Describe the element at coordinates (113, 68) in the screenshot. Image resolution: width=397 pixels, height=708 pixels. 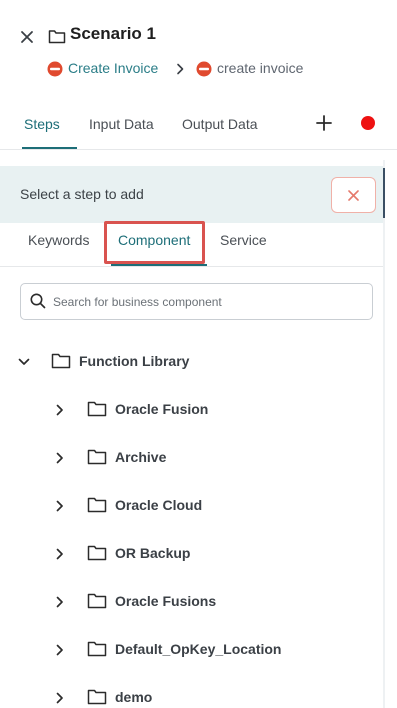
I see `breadcrumb-link: Create Invoice` at that location.